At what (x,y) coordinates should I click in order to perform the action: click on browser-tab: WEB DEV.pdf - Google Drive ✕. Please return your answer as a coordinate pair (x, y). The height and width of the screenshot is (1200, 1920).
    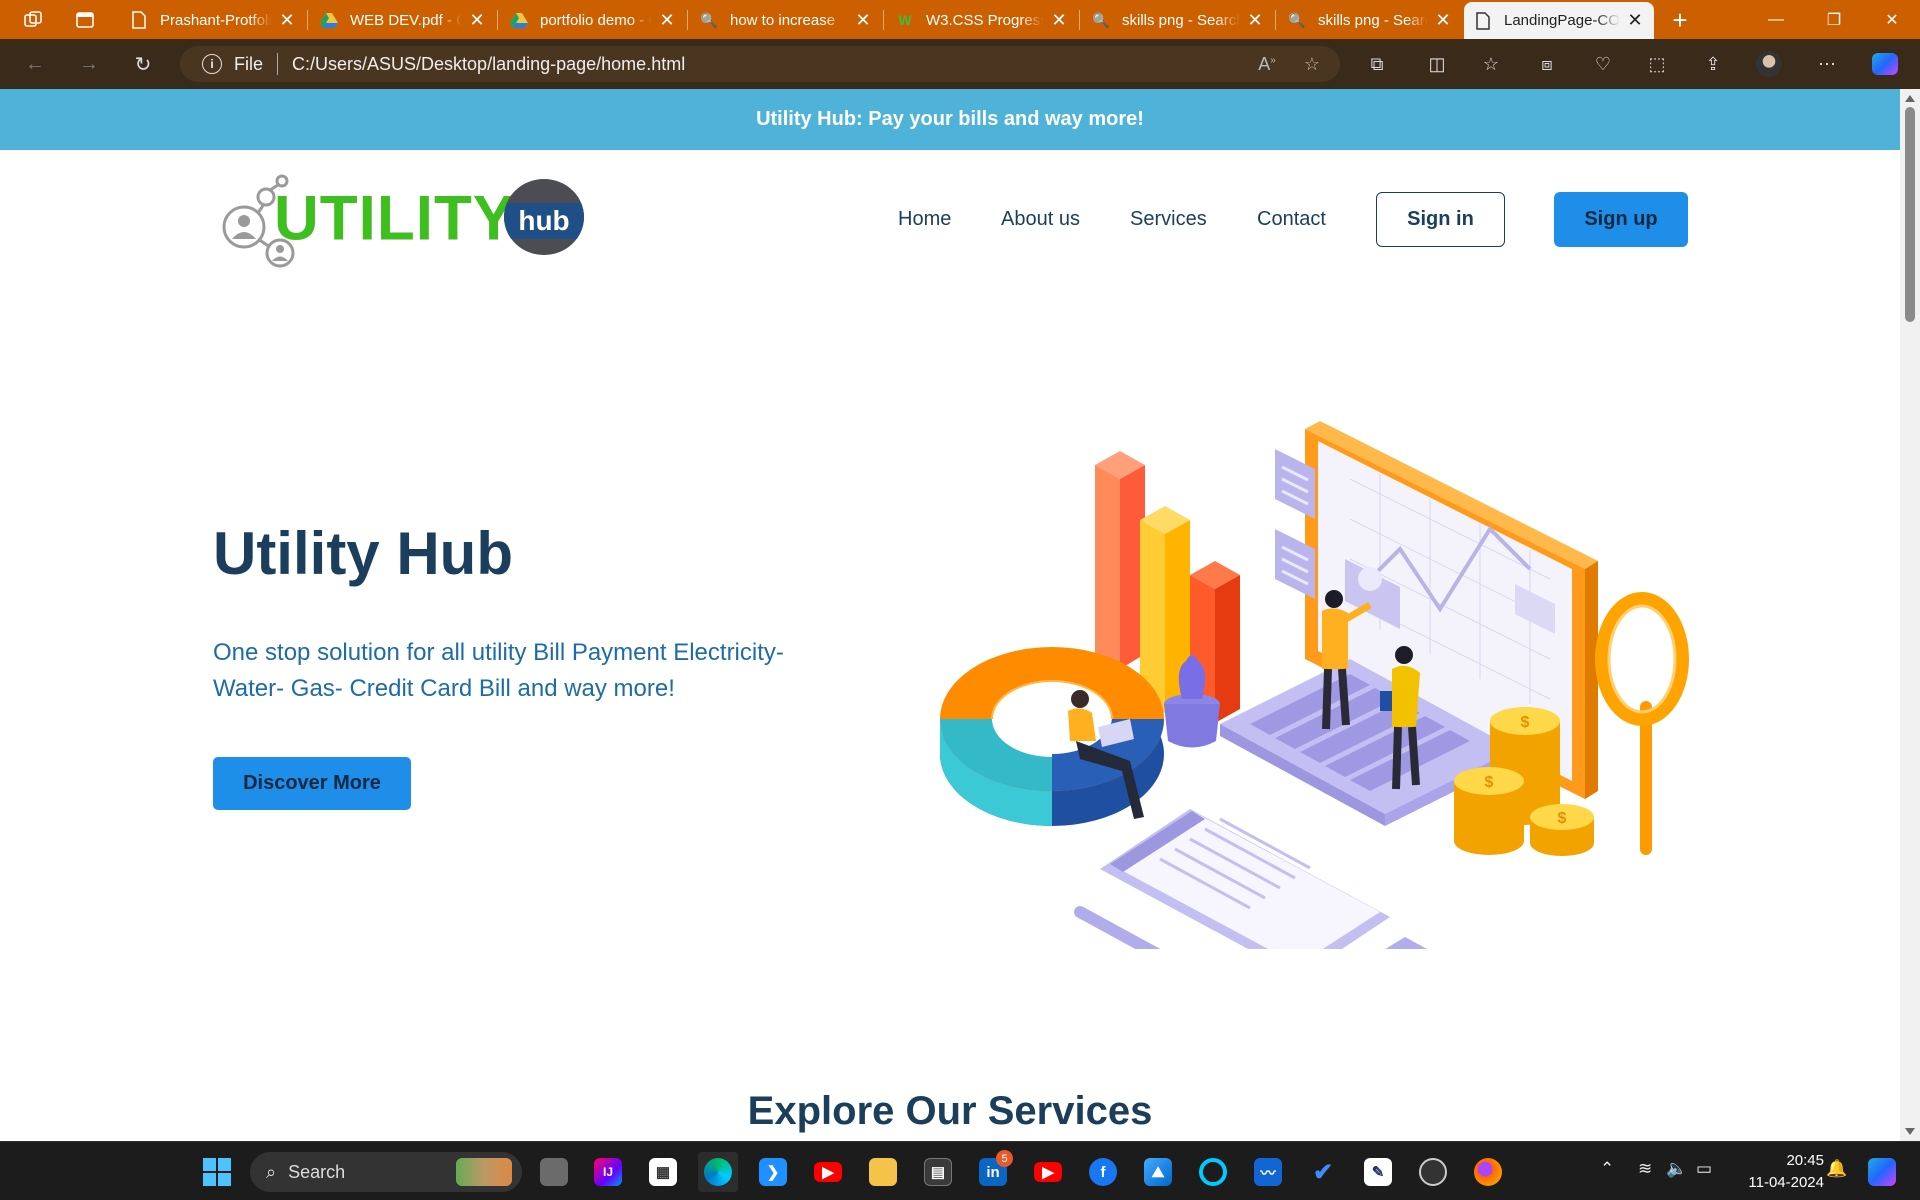
    Looking at the image, I should click on (403, 20).